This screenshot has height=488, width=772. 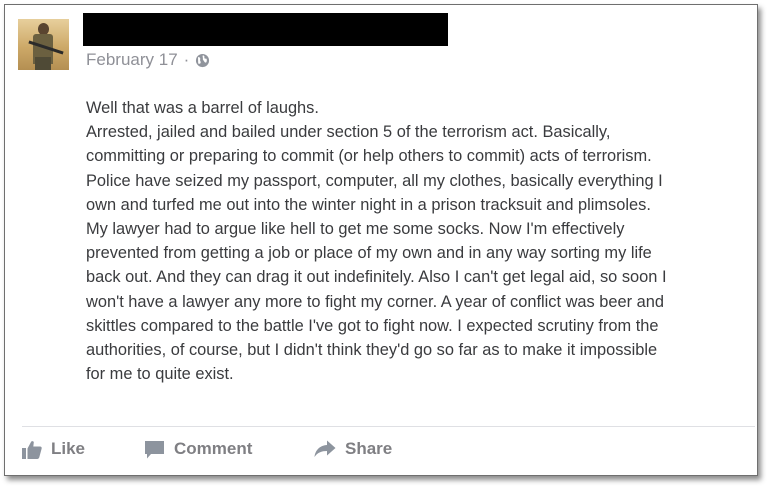 I want to click on comment-icon, so click(x=154, y=449).